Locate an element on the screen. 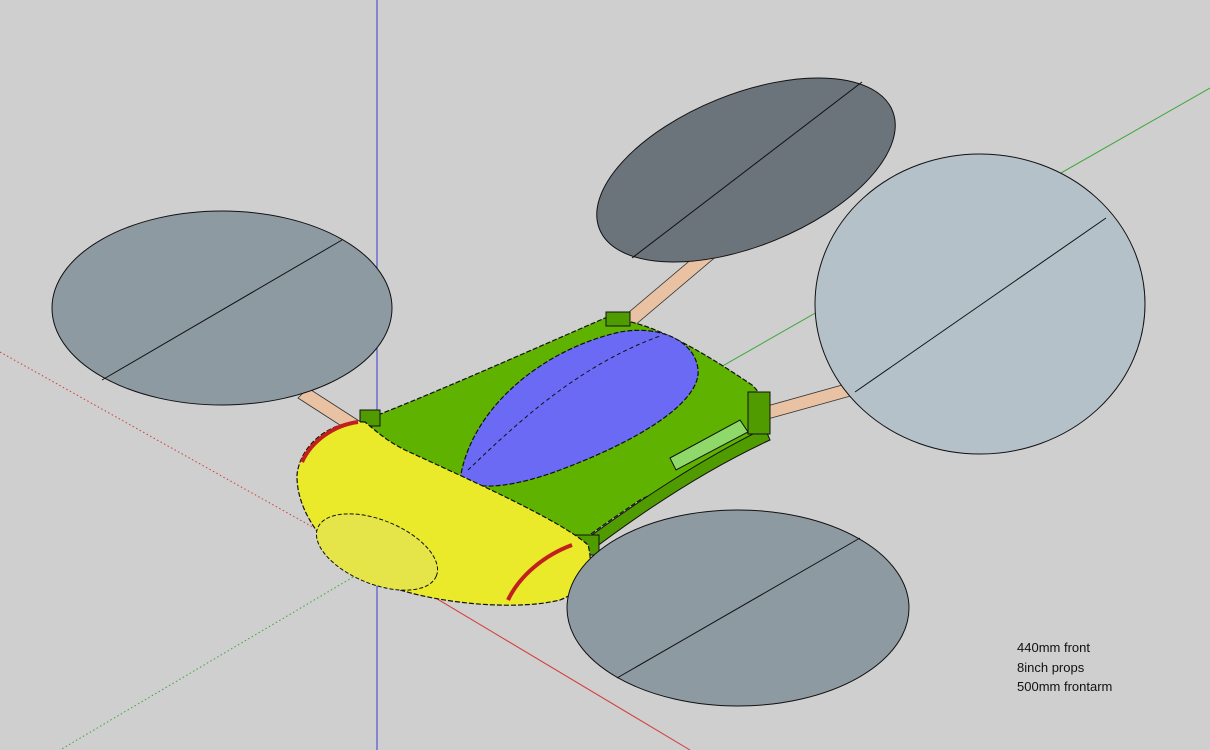 This screenshot has height=750, width=1210. propeller-right is located at coordinates (980, 304).